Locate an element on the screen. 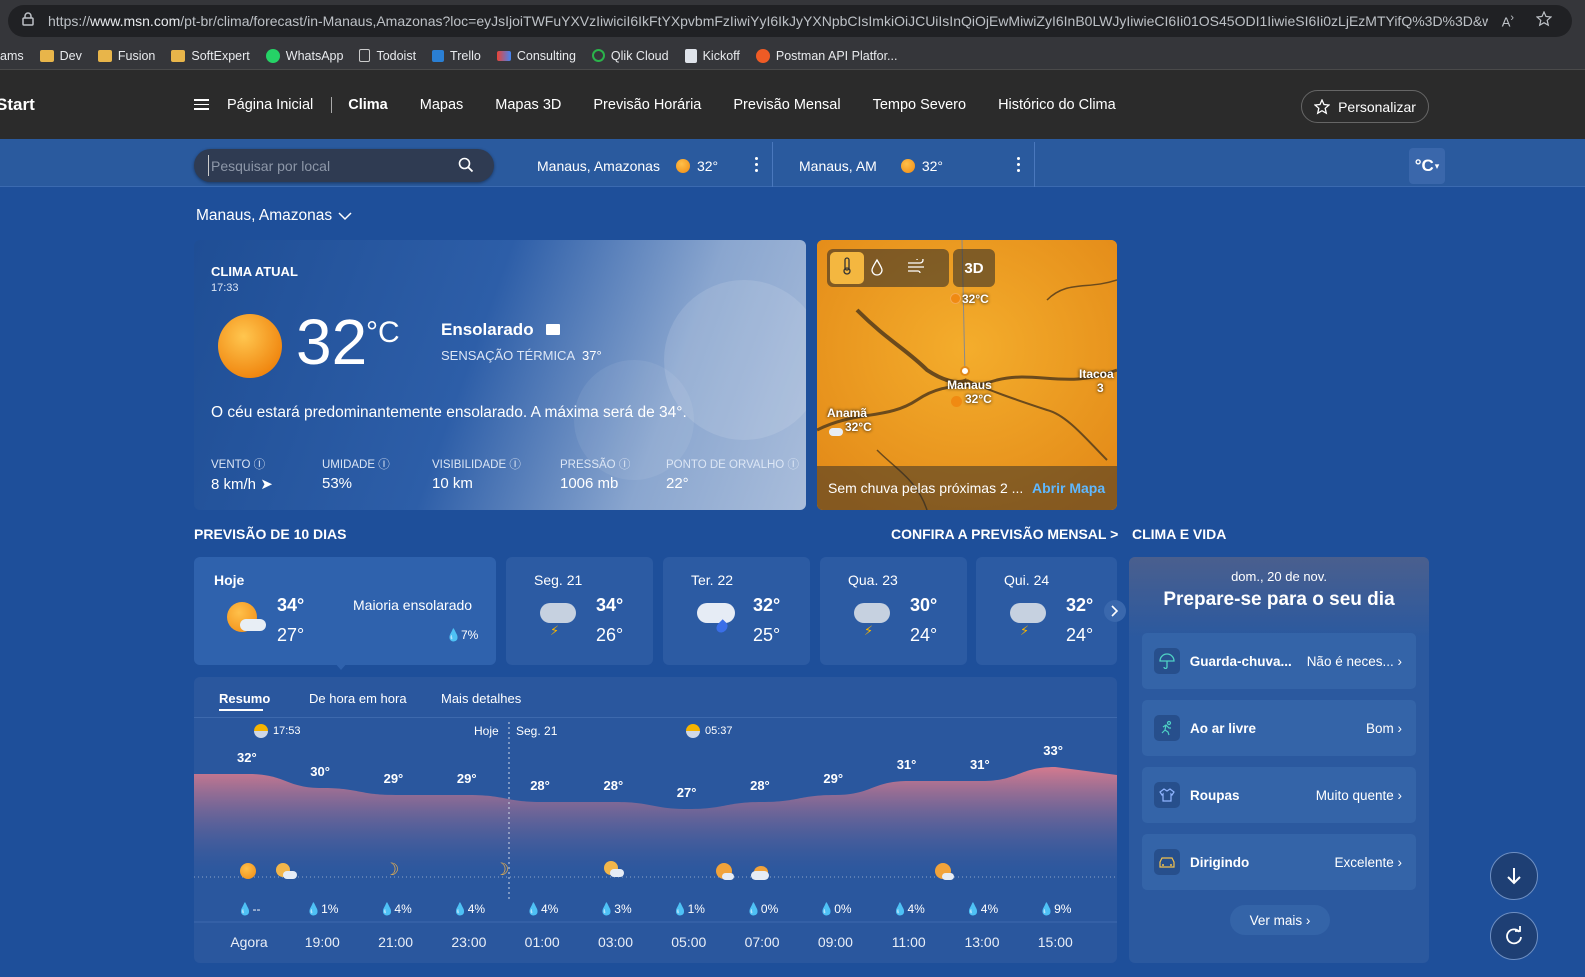 The width and height of the screenshot is (1585, 977). map-city-label-north: 32°C is located at coordinates (975, 299).